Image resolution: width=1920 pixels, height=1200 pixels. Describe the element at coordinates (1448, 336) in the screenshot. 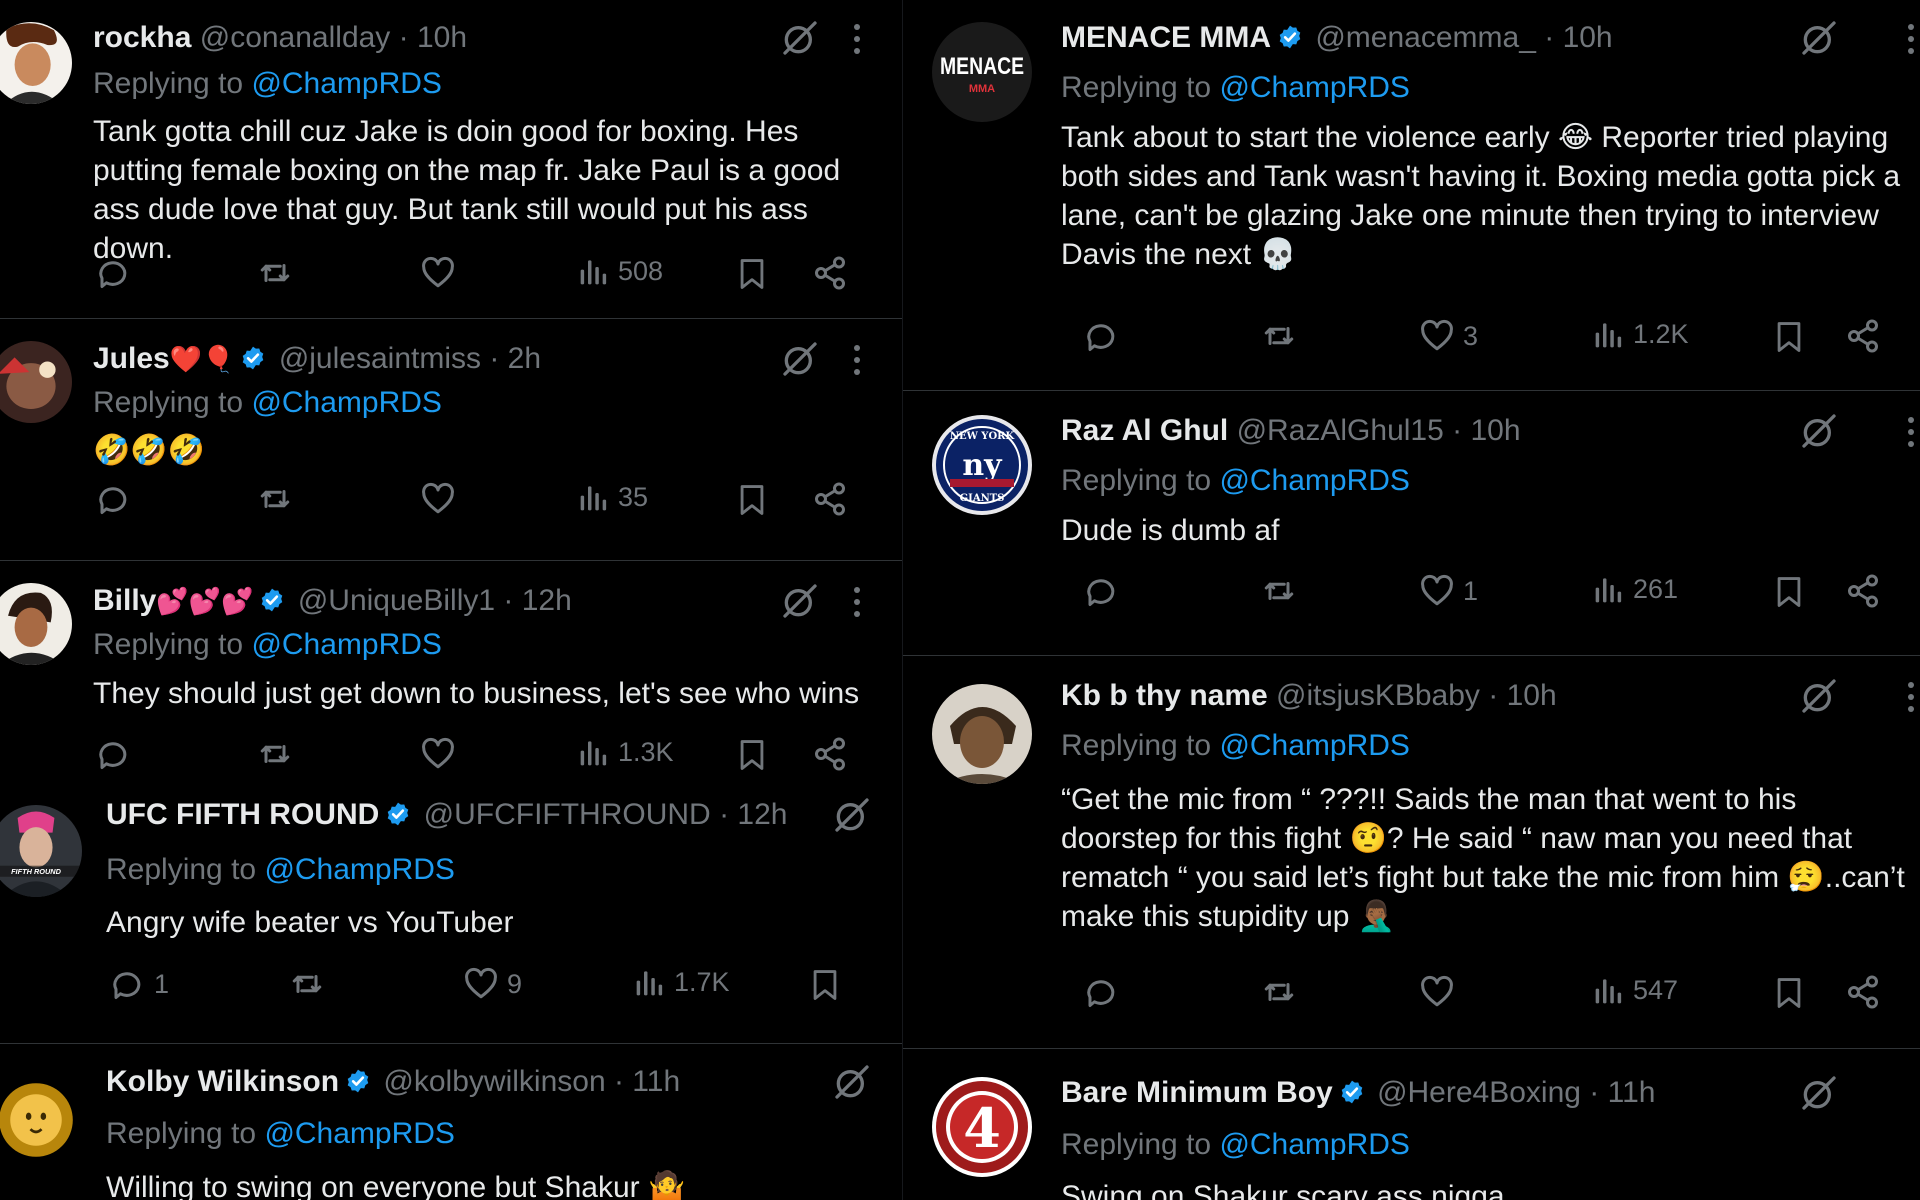

I see `like-button: 3` at that location.